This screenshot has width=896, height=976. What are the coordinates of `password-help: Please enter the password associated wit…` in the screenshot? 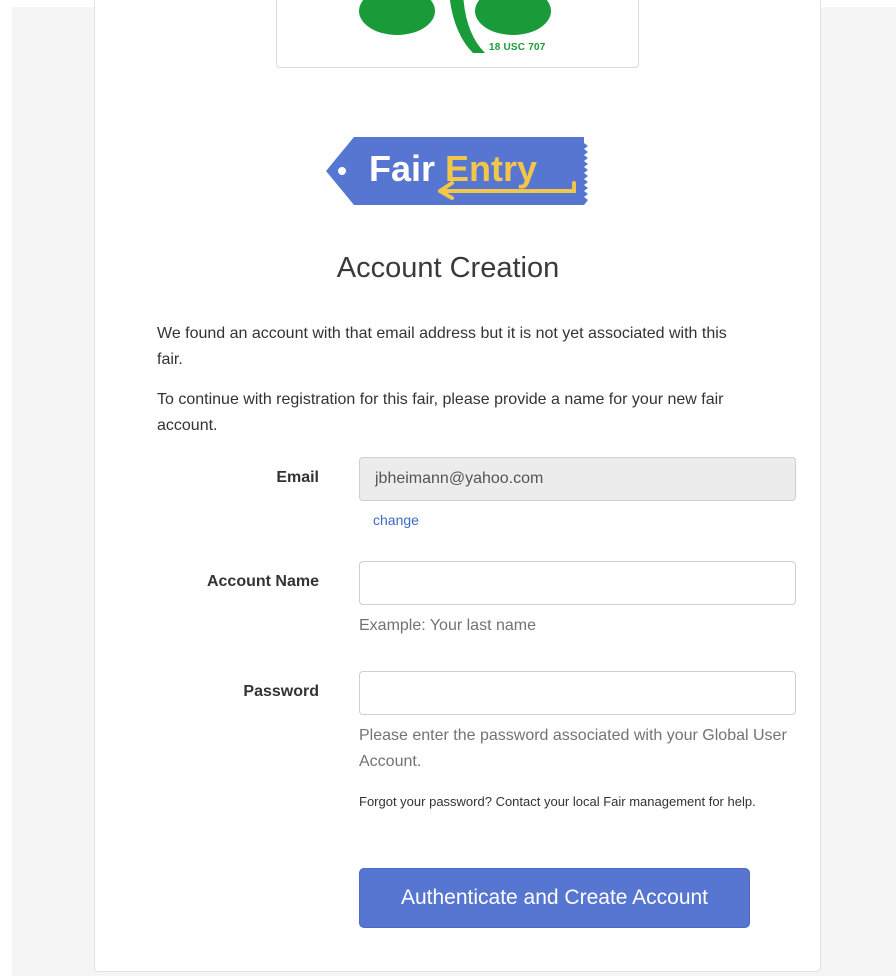 It's located at (573, 748).